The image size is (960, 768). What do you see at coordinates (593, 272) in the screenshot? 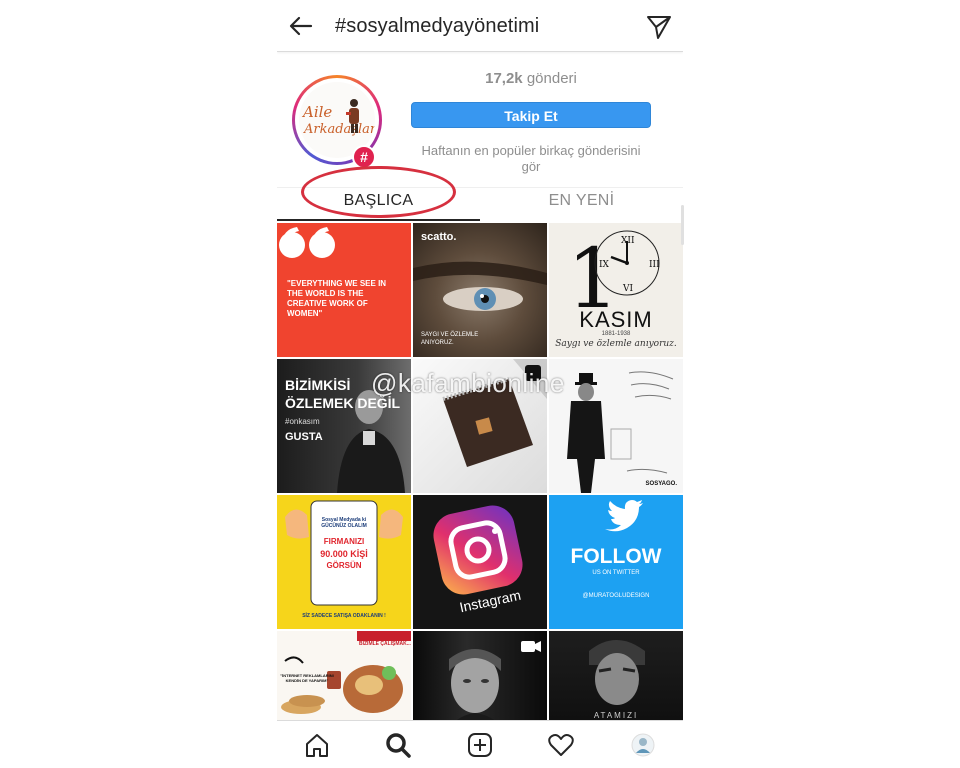
I see `svg-text: 1` at bounding box center [593, 272].